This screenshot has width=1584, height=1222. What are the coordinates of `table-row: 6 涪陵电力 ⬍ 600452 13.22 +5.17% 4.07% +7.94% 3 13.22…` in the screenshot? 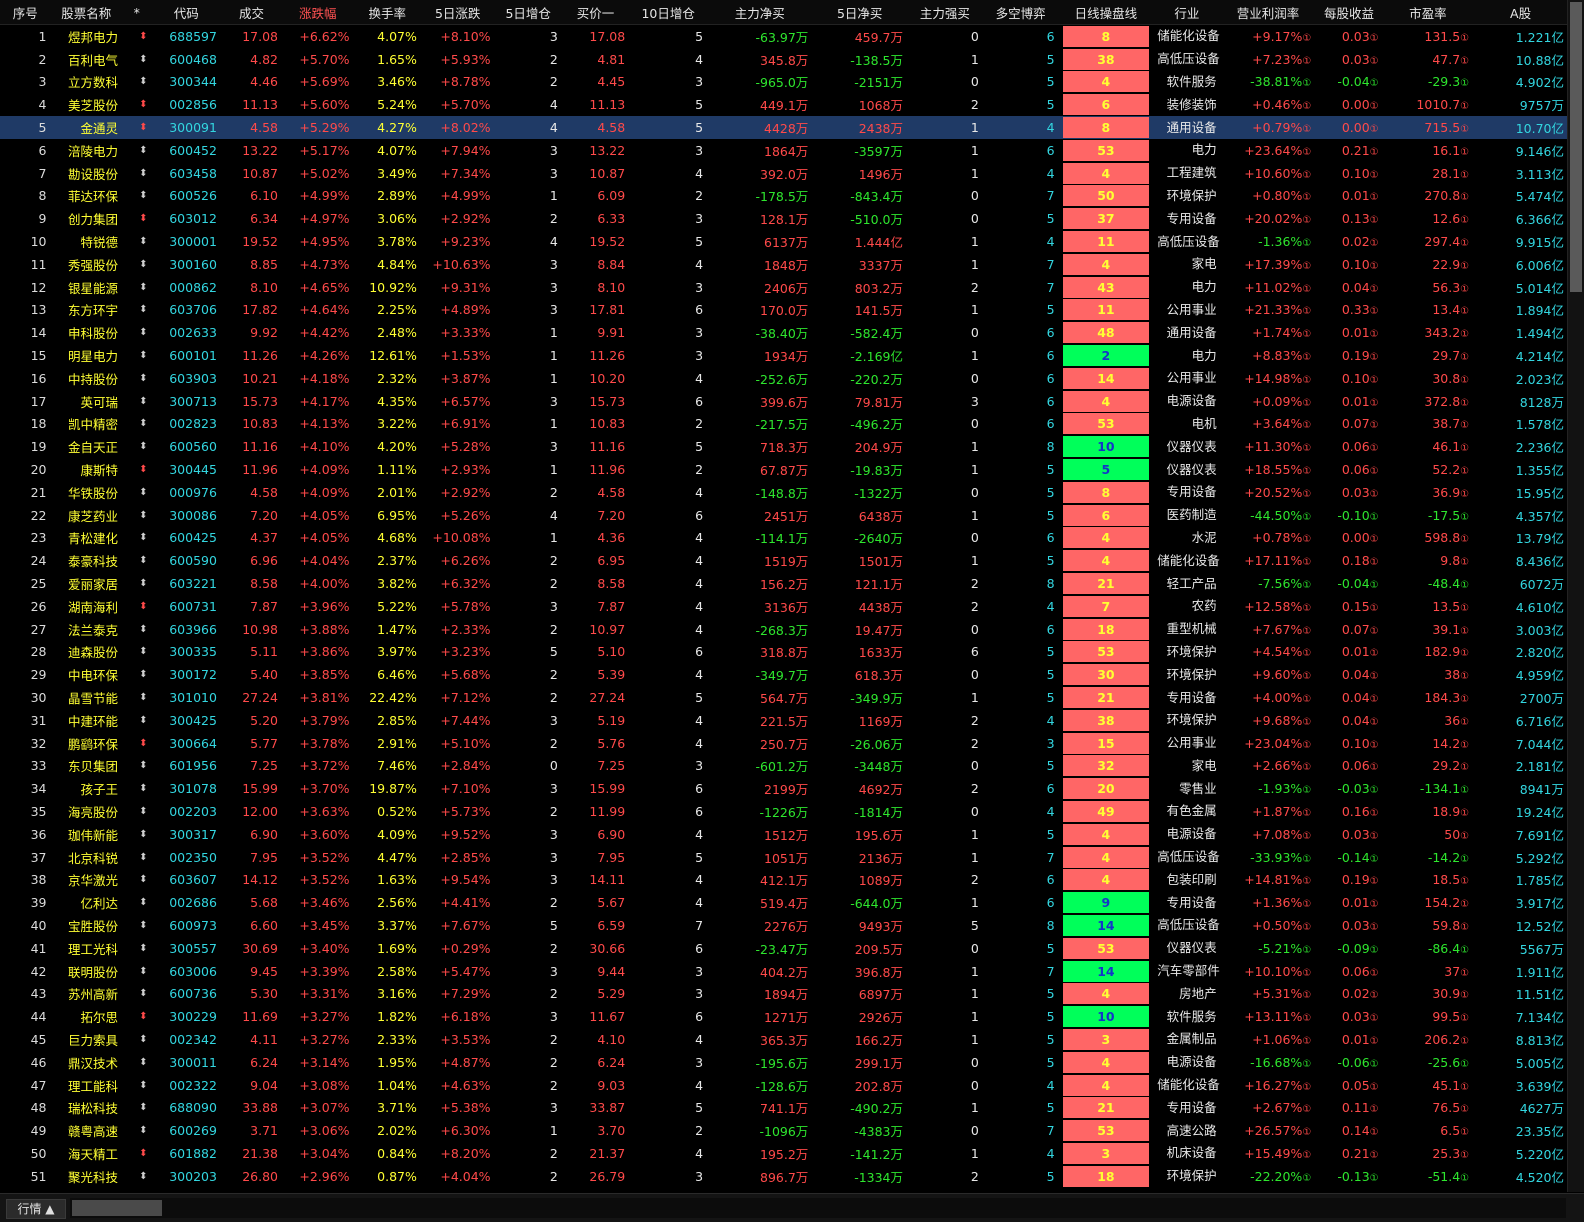 It's located at (784, 150).